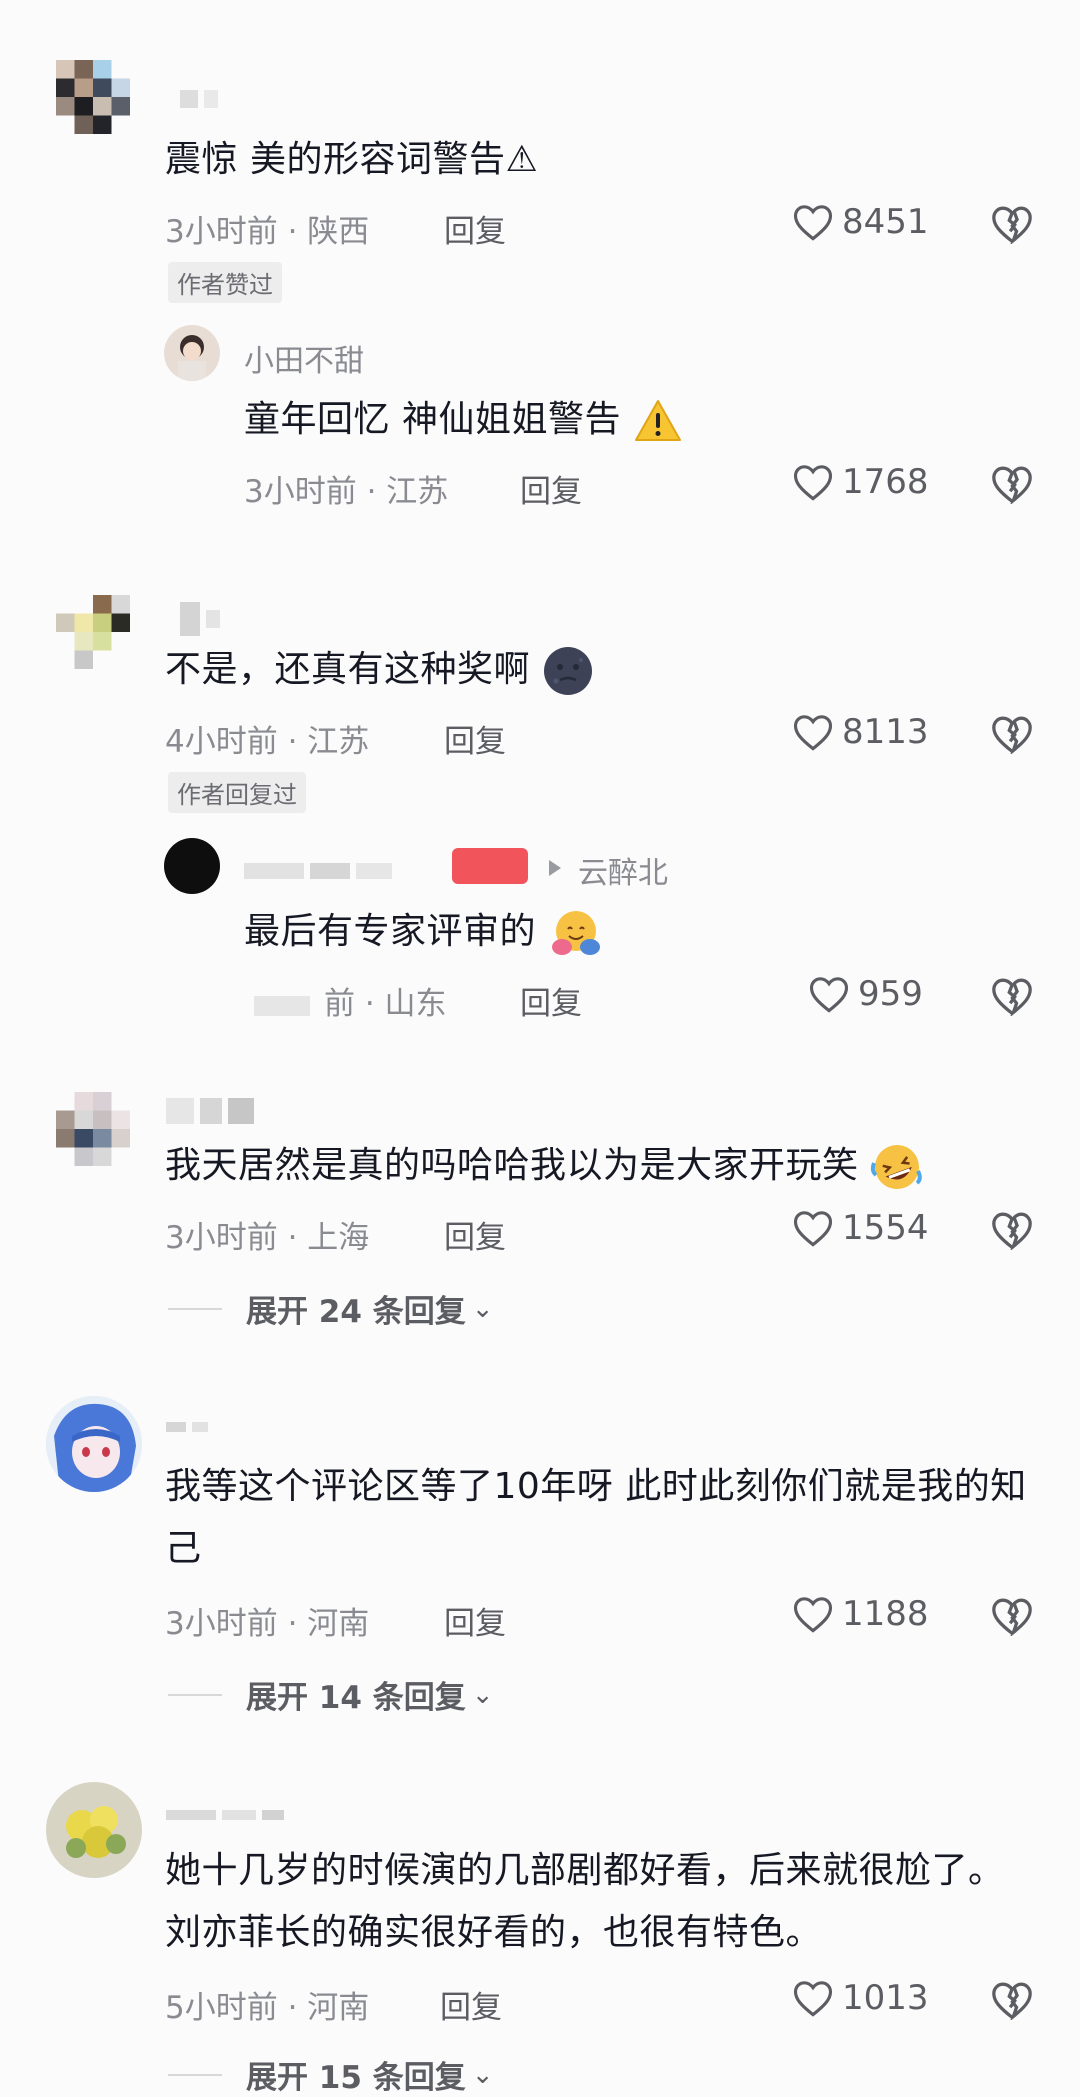  I want to click on comment-time-location: 3小时前 · 河南, so click(267, 1624).